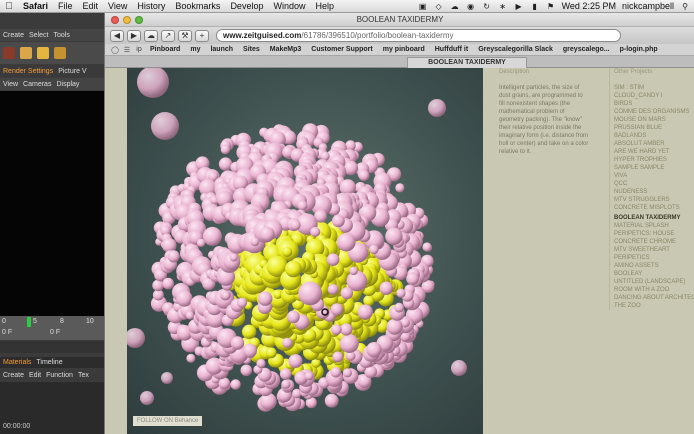 The height and width of the screenshot is (434, 694). What do you see at coordinates (197, 6) in the screenshot?
I see `menu-bookmarks: Bookmarks` at bounding box center [197, 6].